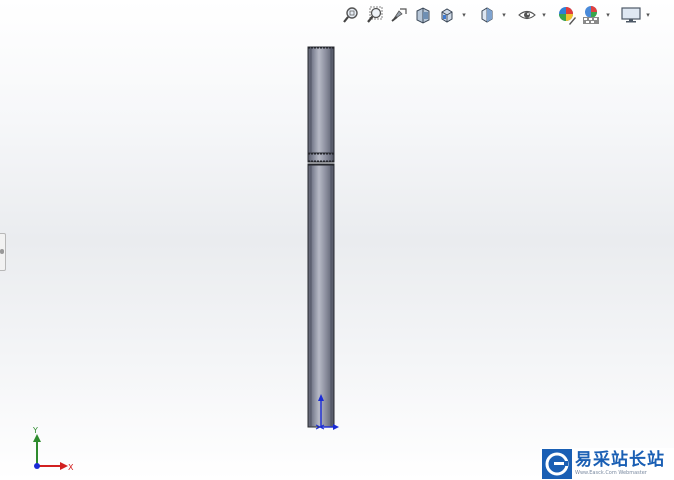  Describe the element at coordinates (35, 430) in the screenshot. I see `triad-y-label: Y` at that location.